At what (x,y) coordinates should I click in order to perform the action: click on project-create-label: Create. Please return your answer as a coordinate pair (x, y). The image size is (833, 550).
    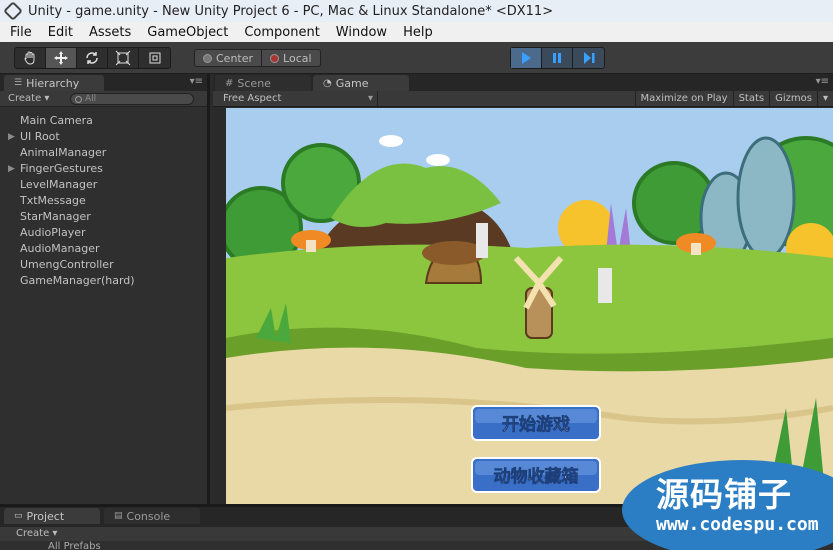
    Looking at the image, I should click on (33, 533).